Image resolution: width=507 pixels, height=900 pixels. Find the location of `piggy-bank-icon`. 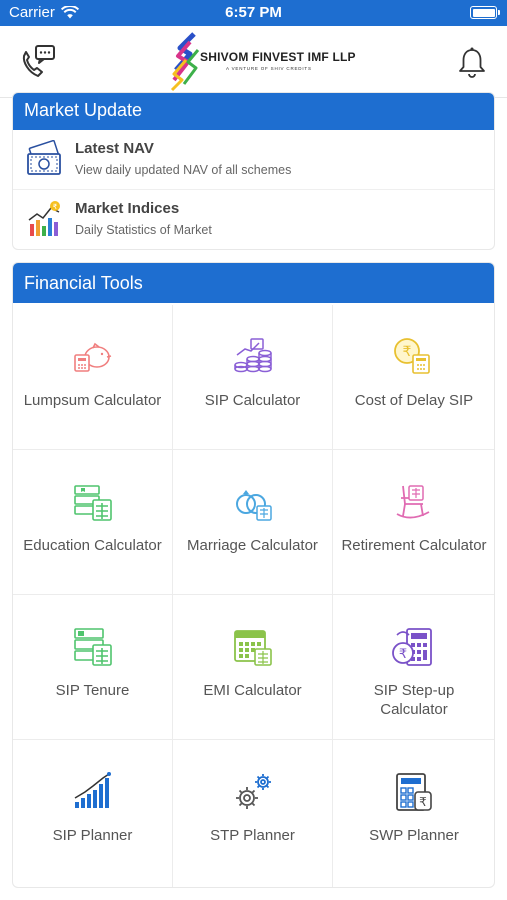

piggy-bank-icon is located at coordinates (93, 357).